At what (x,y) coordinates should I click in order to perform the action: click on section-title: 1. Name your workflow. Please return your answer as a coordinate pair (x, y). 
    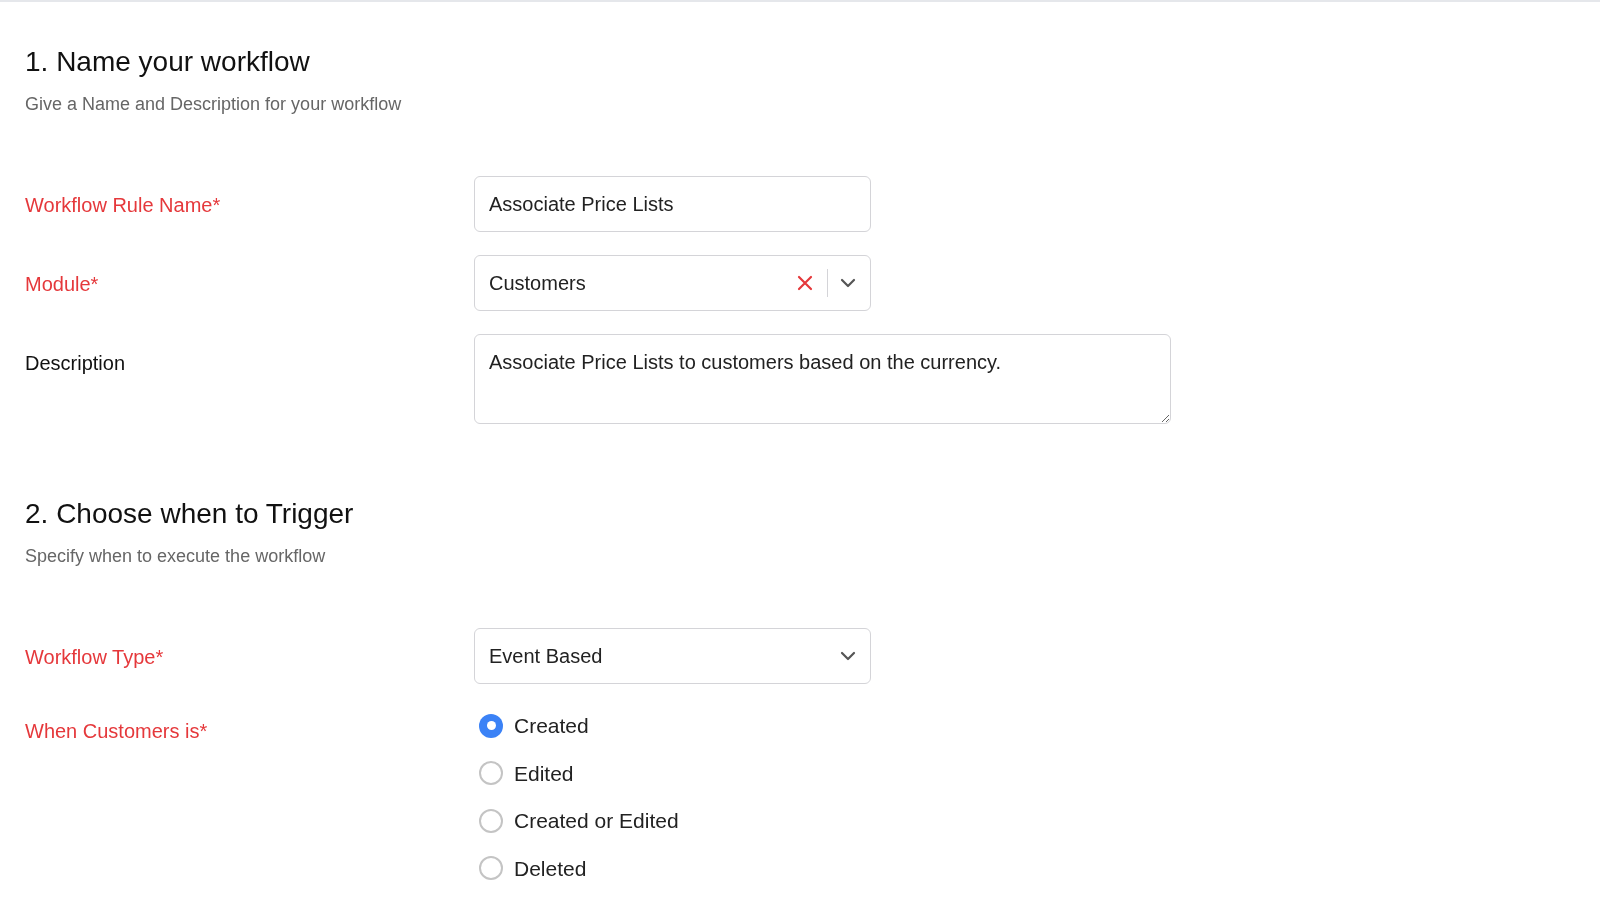
    Looking at the image, I should click on (168, 62).